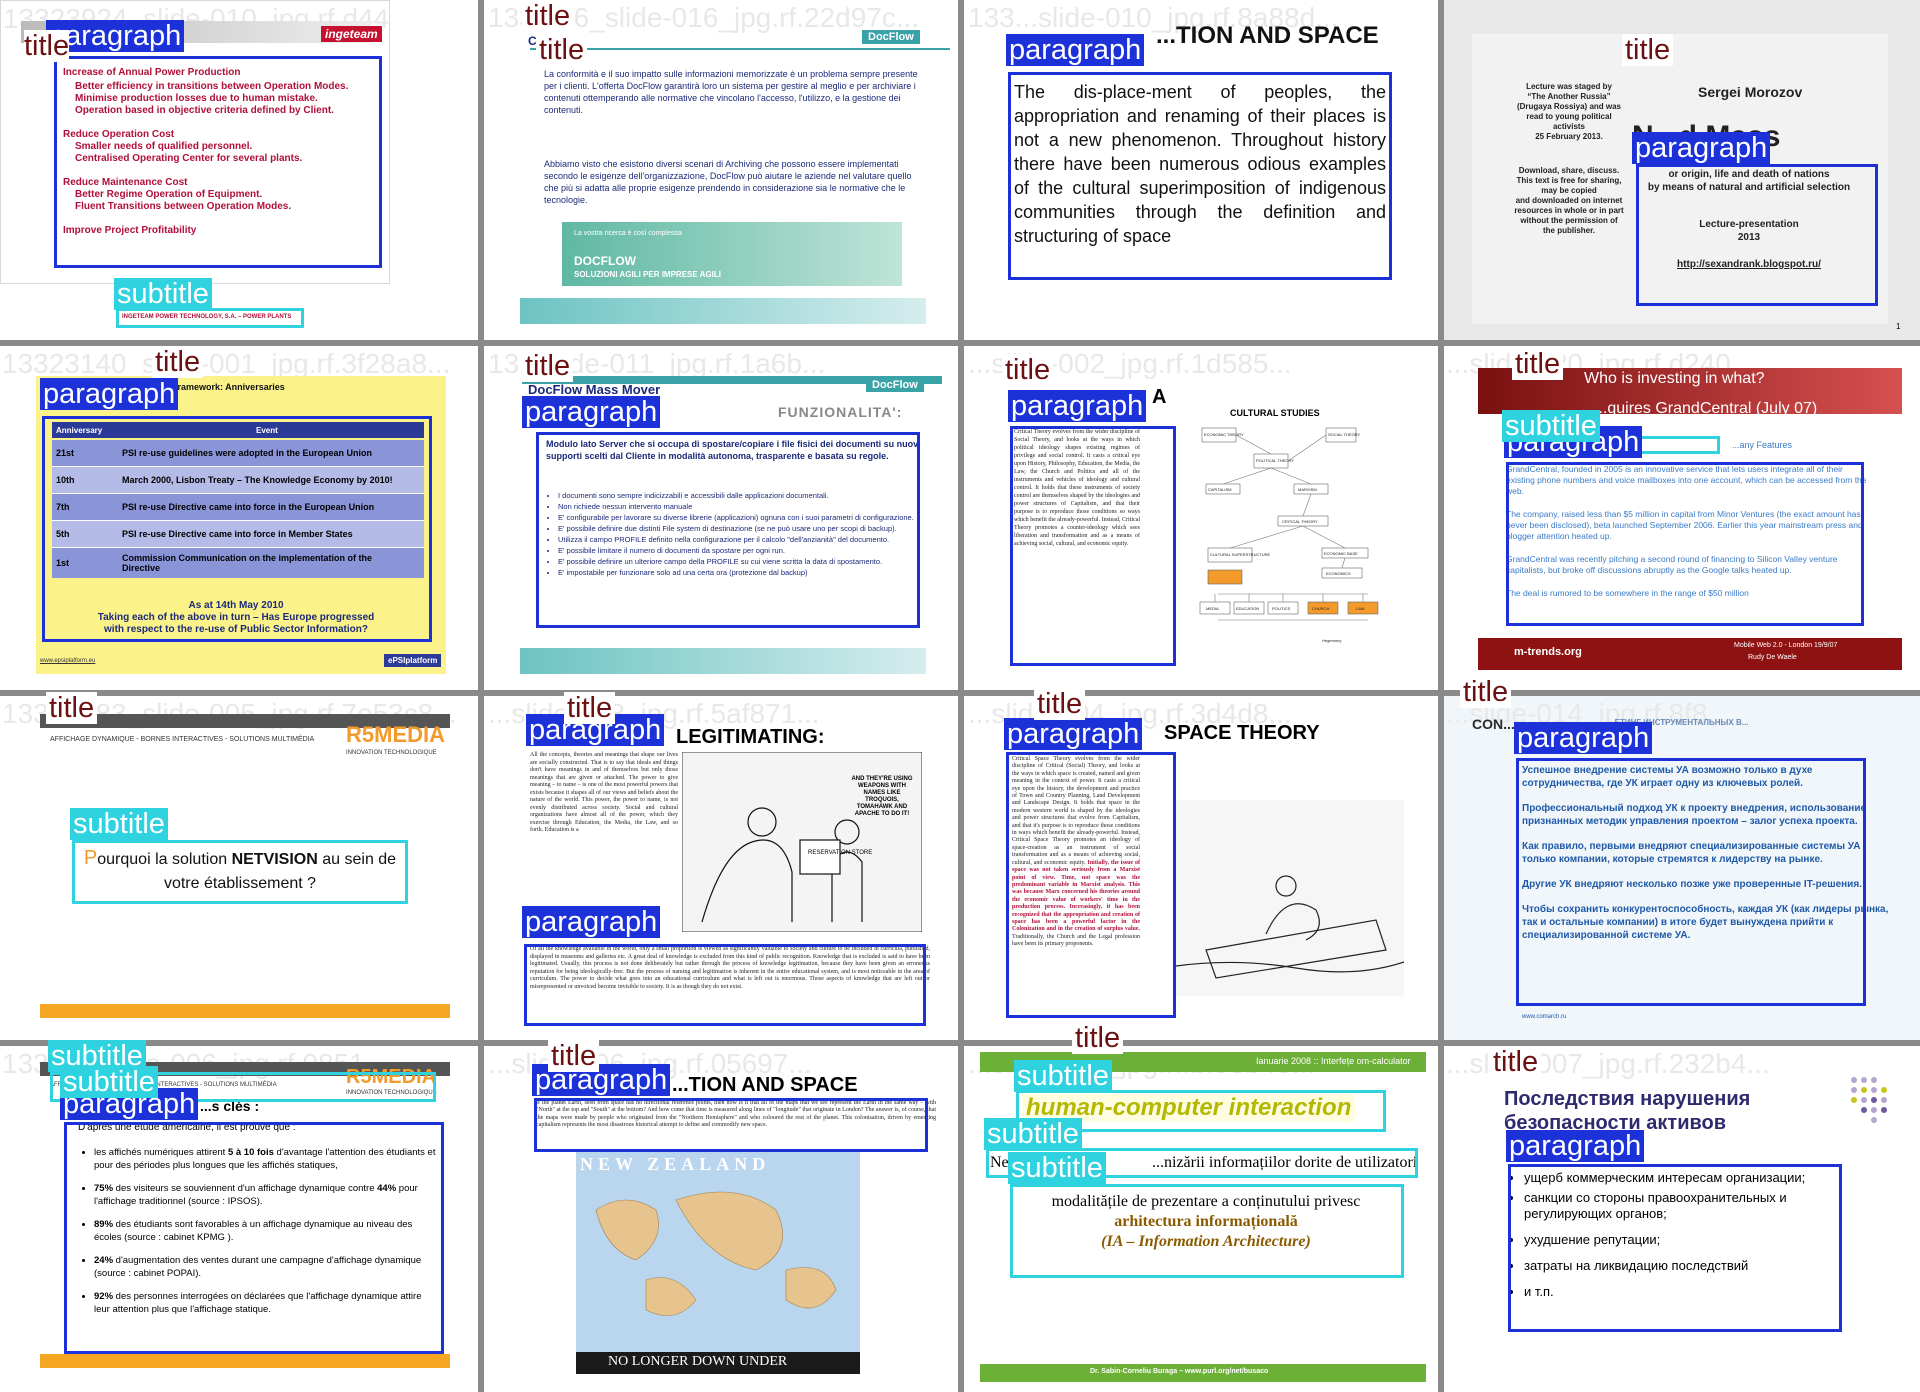 The height and width of the screenshot is (1392, 1920). I want to click on slide-heading-2: ...quires GrandCentral (July 07), so click(1706, 408).